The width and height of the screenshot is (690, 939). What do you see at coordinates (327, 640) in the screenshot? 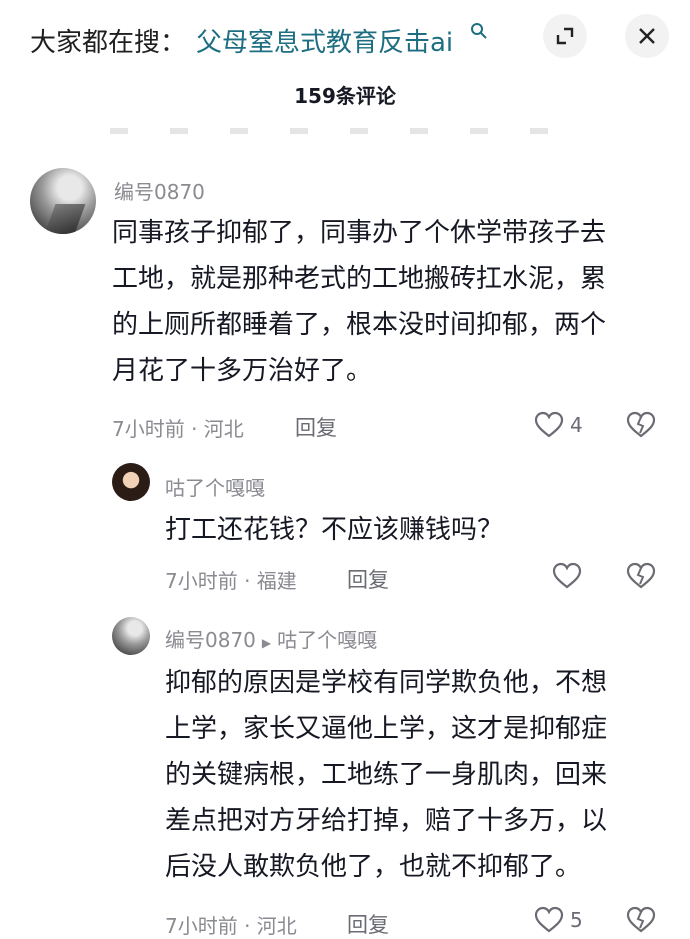
I see `reply-target: 咕了个嘎嘎` at bounding box center [327, 640].